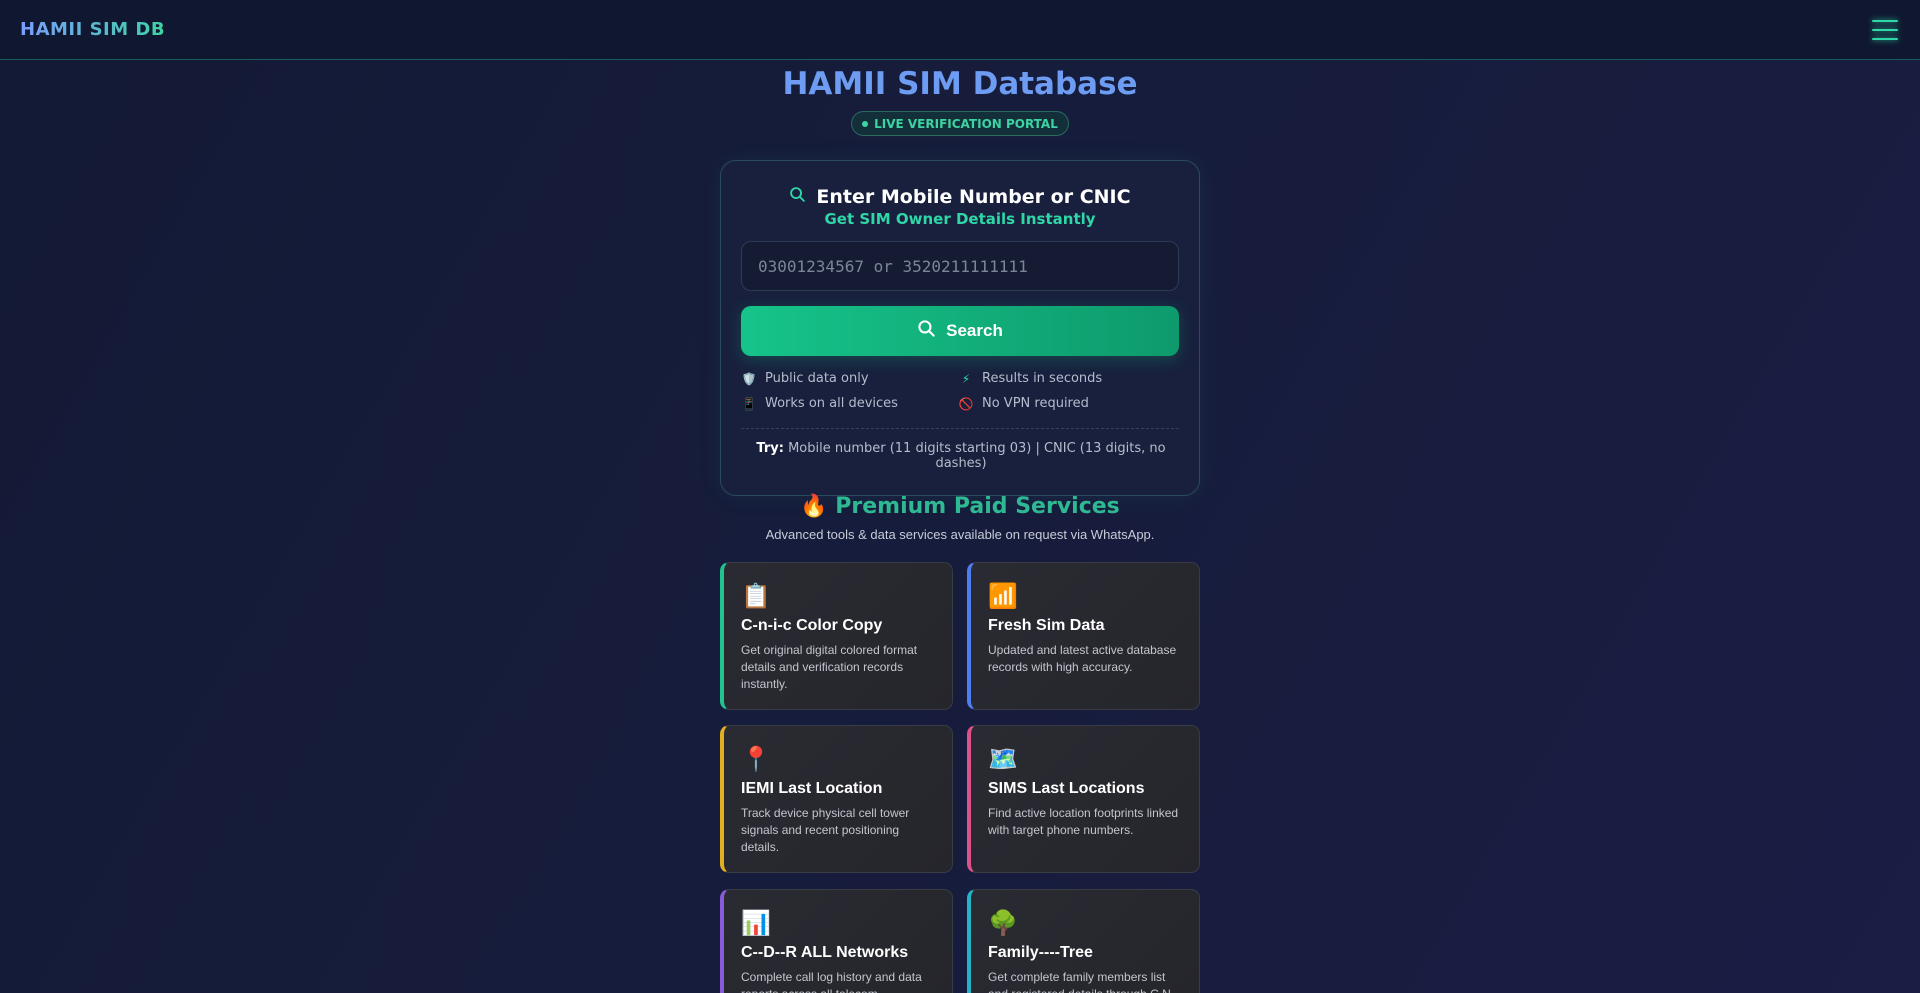 The image size is (1920, 993). I want to click on service-name: C--D--R ALL Networks, so click(825, 952).